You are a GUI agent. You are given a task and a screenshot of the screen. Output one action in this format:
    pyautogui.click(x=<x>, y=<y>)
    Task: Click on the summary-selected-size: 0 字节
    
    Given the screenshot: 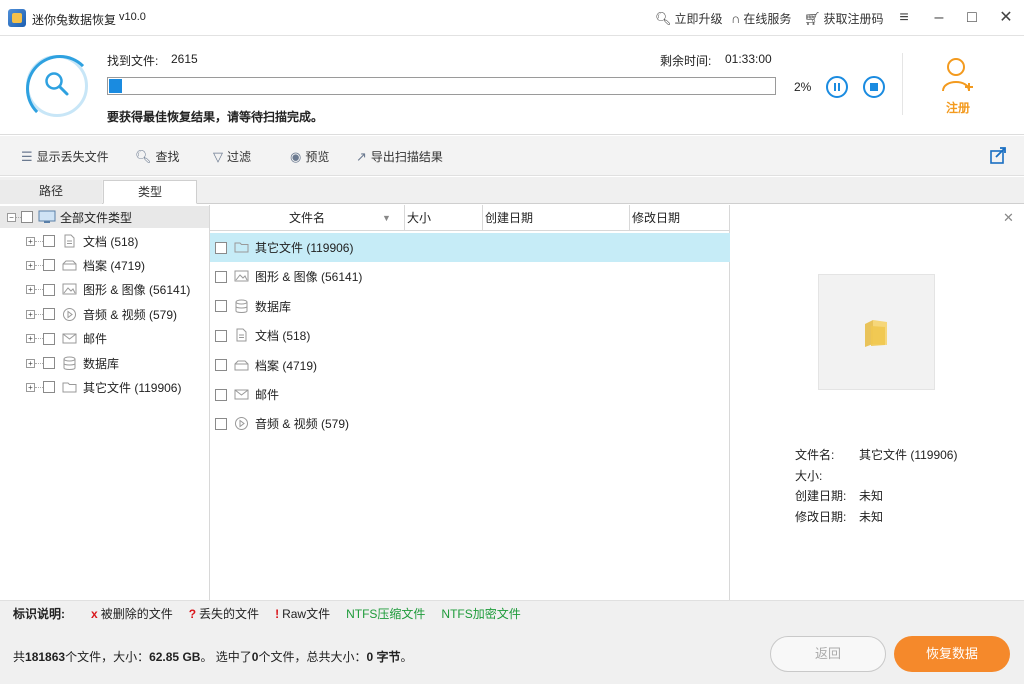 What is the action you would take?
    pyautogui.click(x=383, y=657)
    